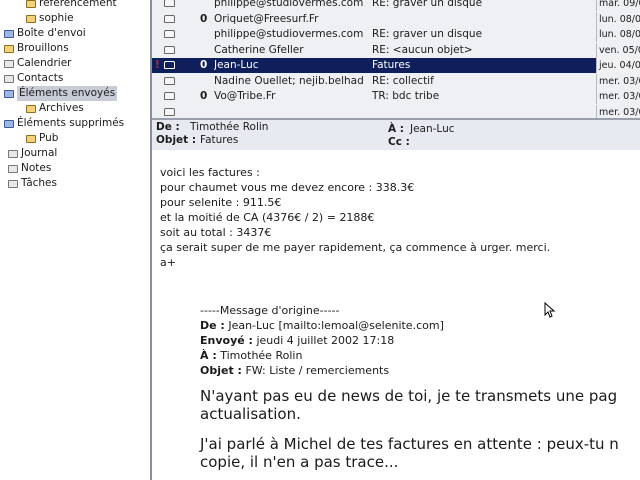 This screenshot has height=480, width=640. I want to click on folder-label: Éléments envoyés, so click(67, 93).